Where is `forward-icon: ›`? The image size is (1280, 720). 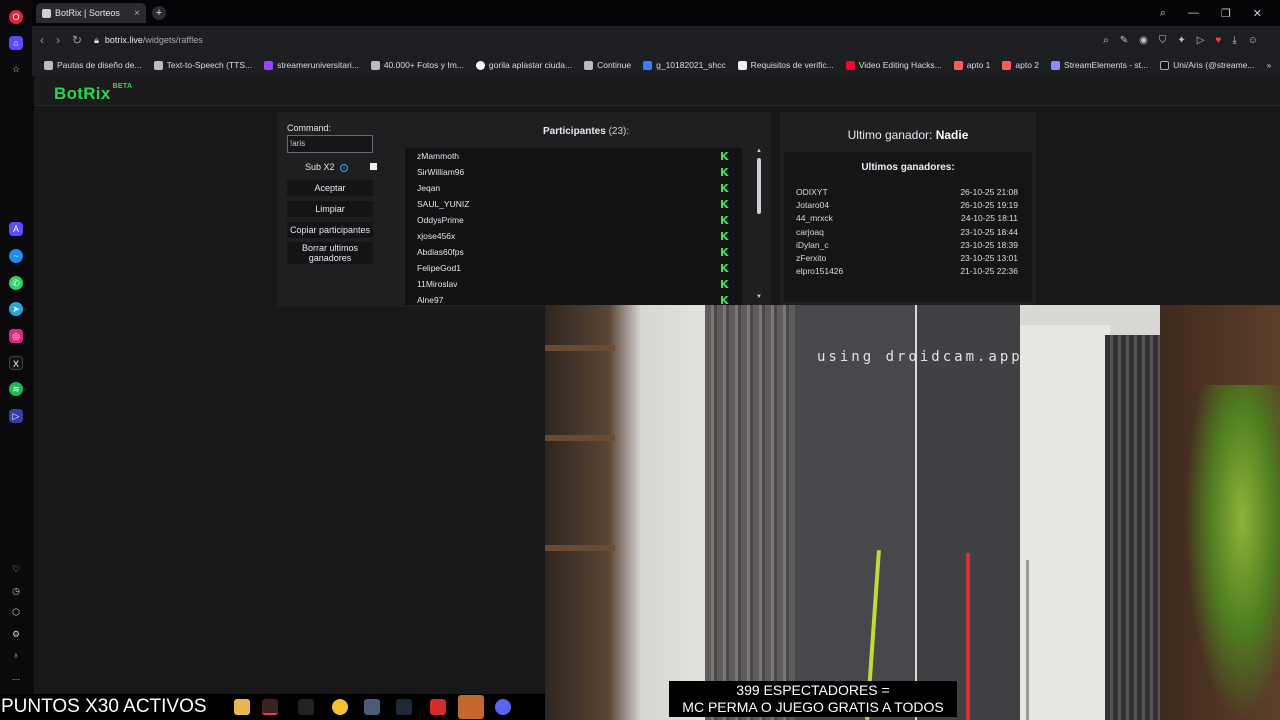
forward-icon: › is located at coordinates (58, 40).